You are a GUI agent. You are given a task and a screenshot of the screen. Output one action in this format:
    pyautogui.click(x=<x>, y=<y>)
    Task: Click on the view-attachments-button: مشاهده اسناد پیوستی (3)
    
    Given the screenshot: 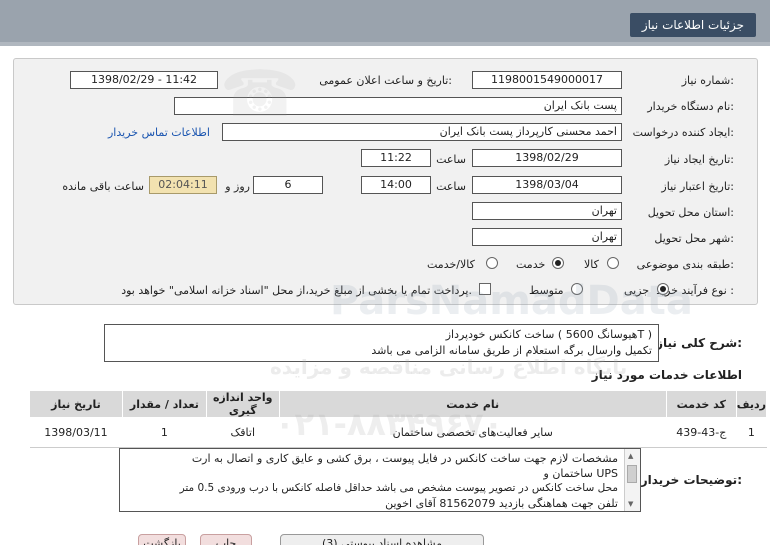 What is the action you would take?
    pyautogui.click(x=382, y=539)
    